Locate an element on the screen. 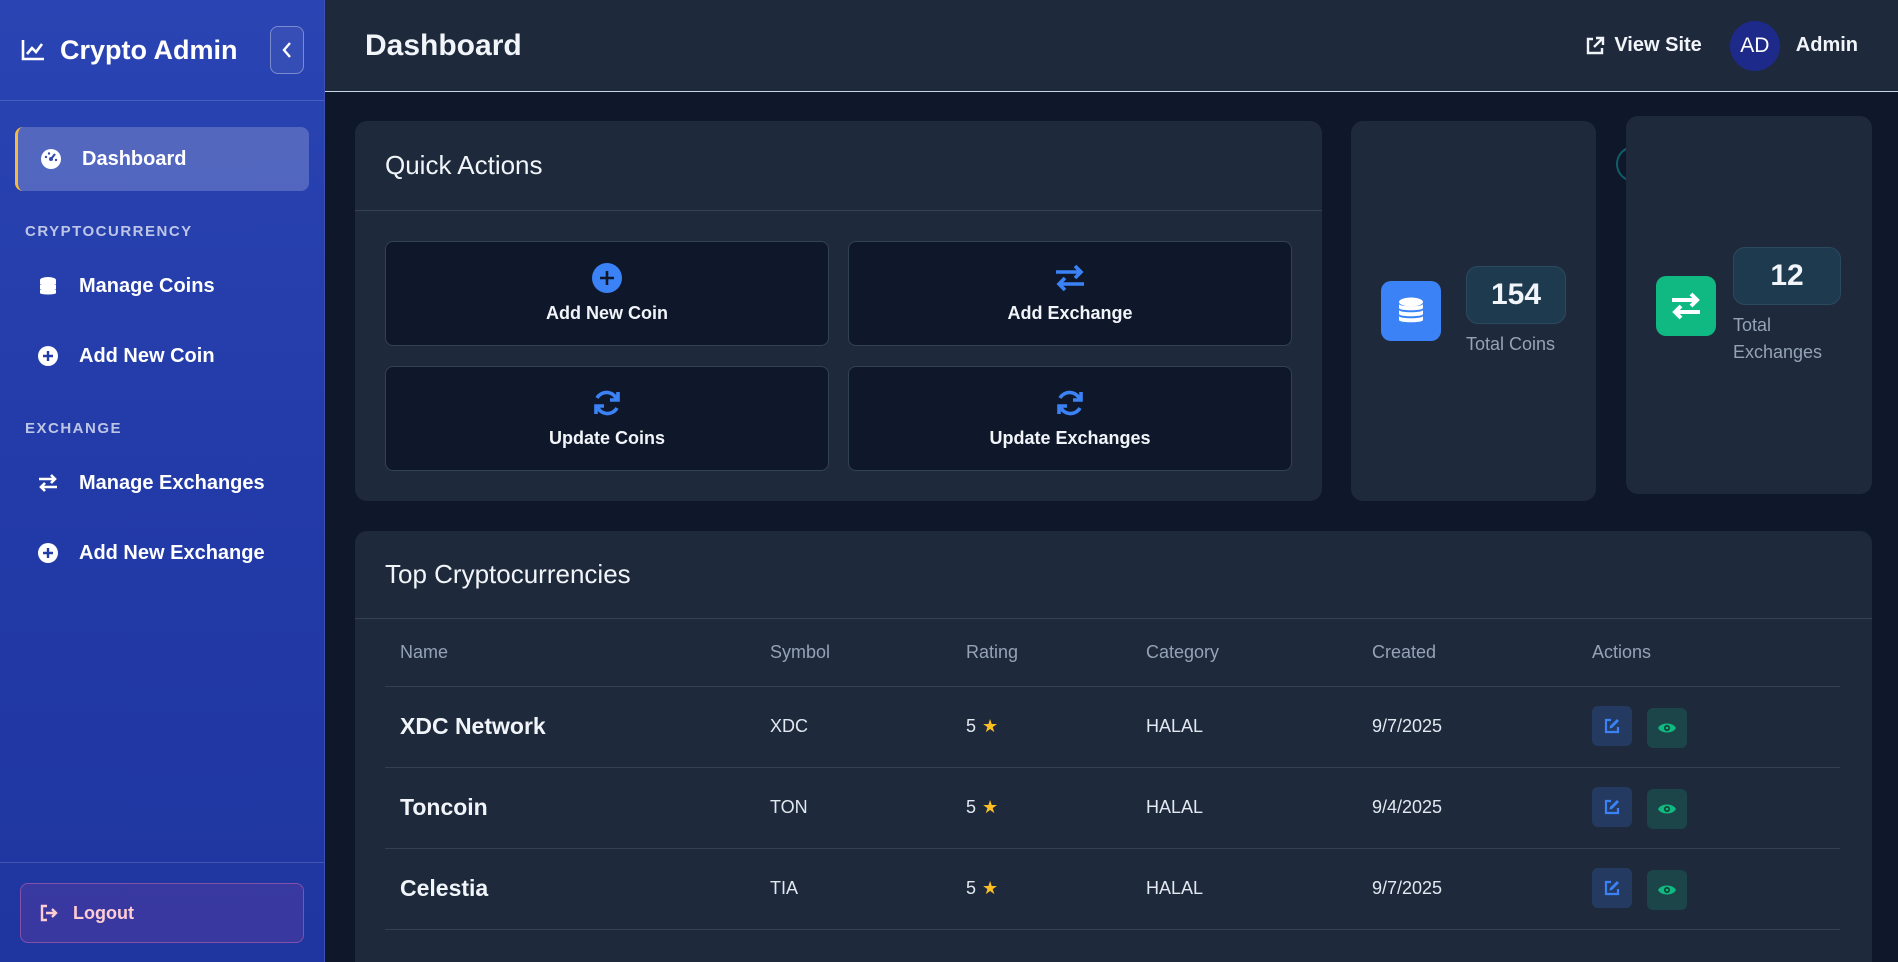 The height and width of the screenshot is (962, 1898). coin-name: XDC Network is located at coordinates (570, 727).